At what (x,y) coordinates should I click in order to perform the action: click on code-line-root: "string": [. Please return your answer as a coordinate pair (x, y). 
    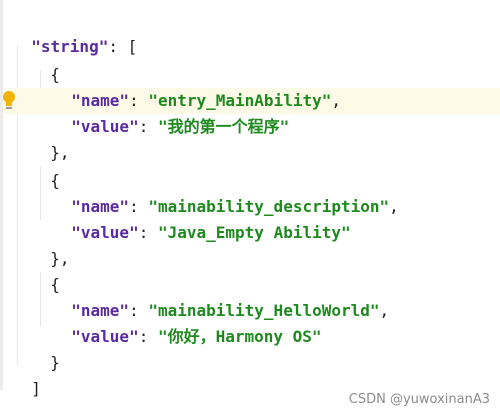
    Looking at the image, I should click on (74, 32).